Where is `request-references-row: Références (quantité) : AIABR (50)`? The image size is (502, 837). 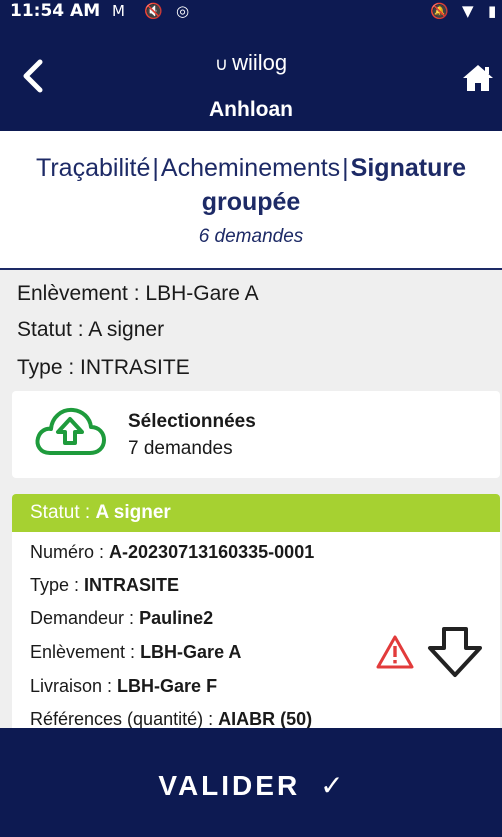
request-references-row: Références (quantité) : AIABR (50) is located at coordinates (171, 719).